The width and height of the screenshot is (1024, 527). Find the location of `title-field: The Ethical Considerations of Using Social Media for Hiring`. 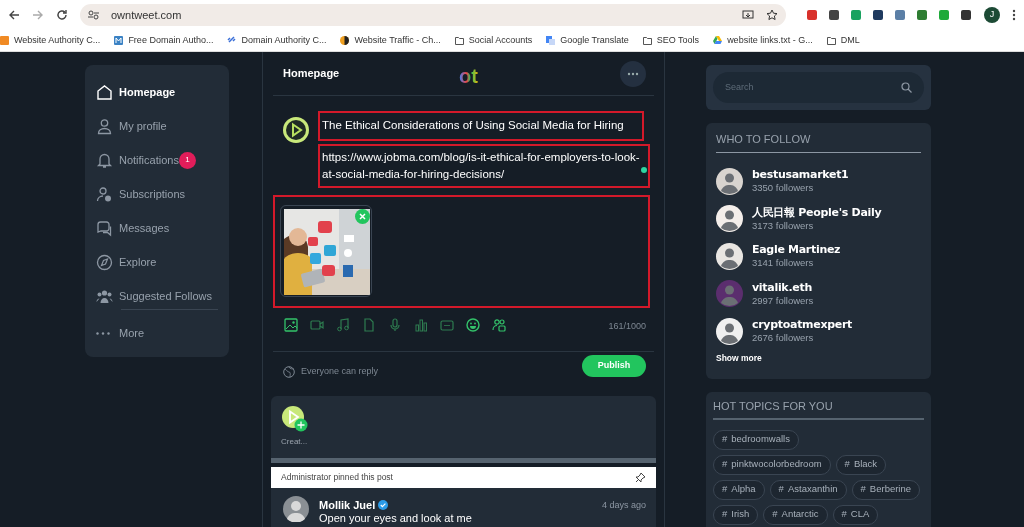

title-field: The Ethical Considerations of Using Social Media for Hiring is located at coordinates (481, 126).